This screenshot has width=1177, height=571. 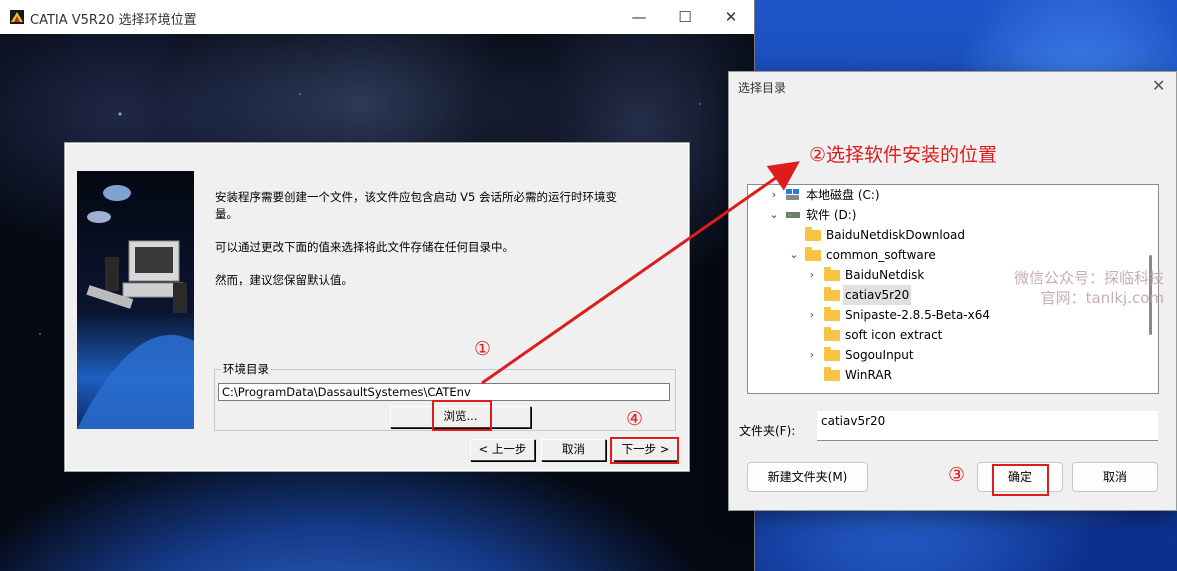 What do you see at coordinates (1089, 278) in the screenshot?
I see `watermark-line-1: 微信公众号：探临科技` at bounding box center [1089, 278].